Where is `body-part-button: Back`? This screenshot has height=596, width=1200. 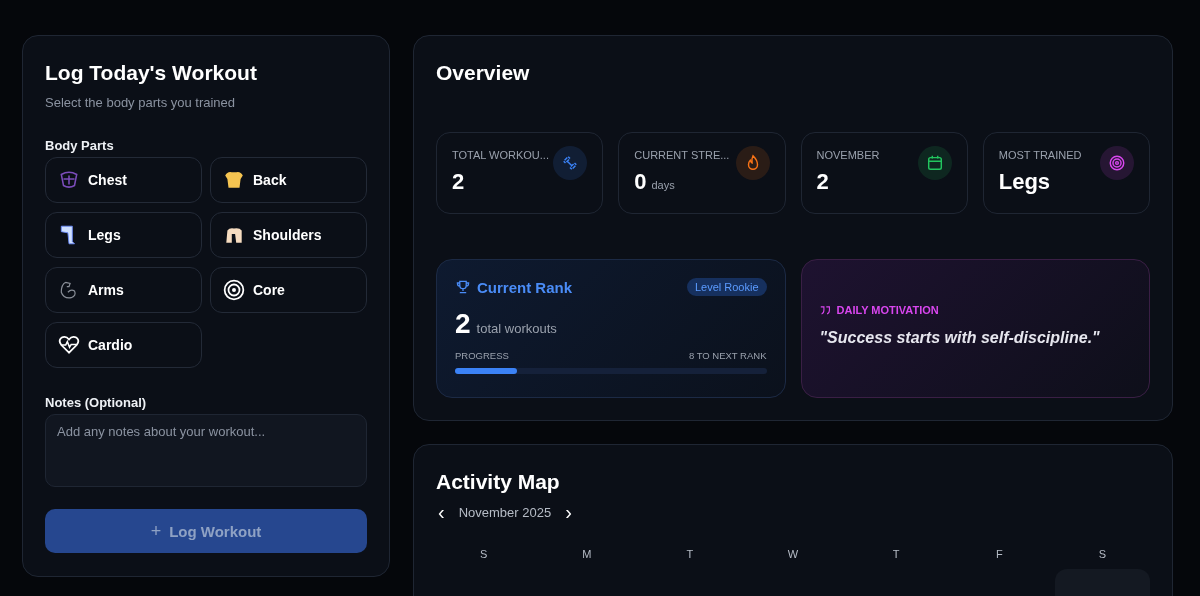
body-part-button: Back is located at coordinates (288, 180).